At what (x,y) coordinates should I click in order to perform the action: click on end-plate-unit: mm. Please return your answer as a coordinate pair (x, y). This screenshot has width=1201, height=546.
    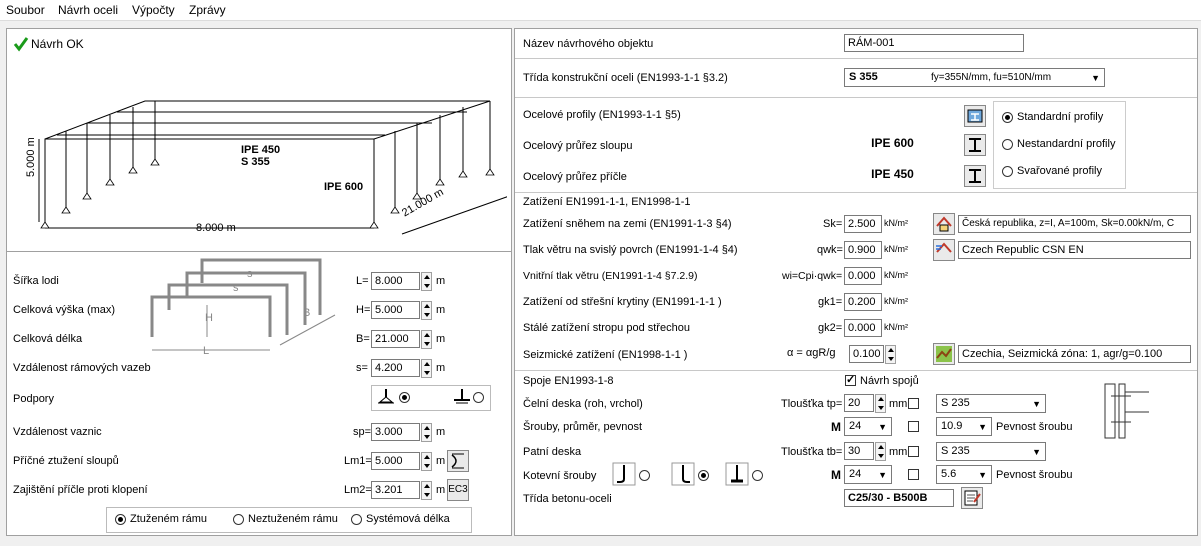
    Looking at the image, I should click on (898, 404).